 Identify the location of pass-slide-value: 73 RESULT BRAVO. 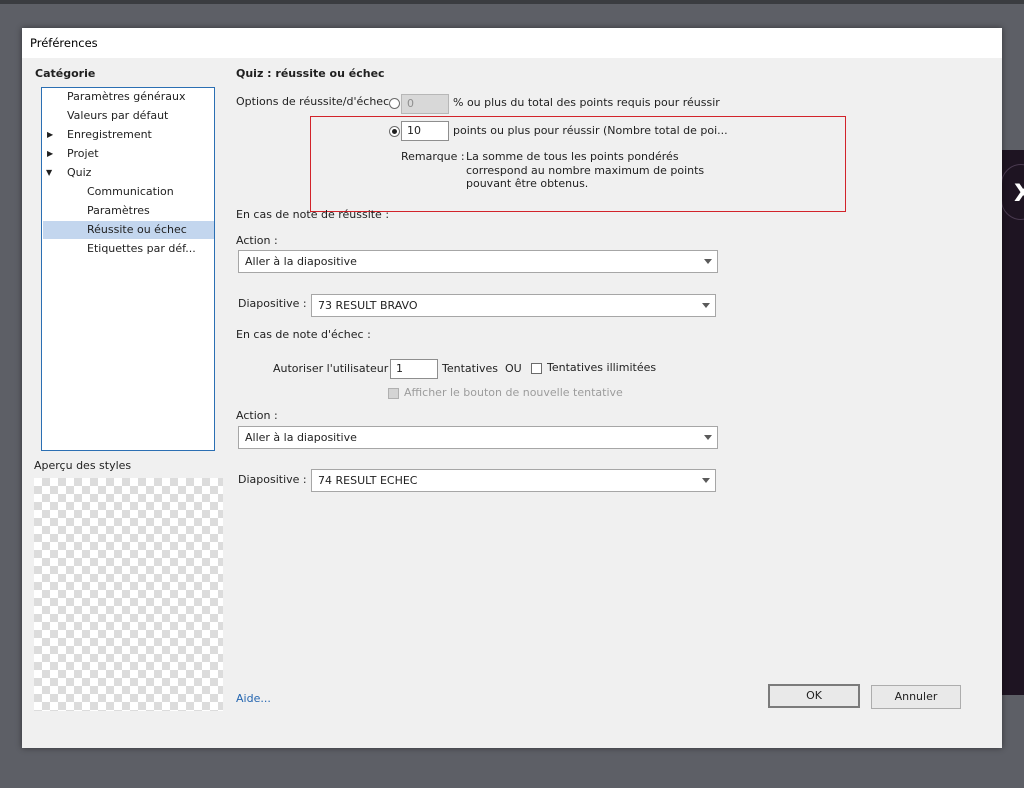
(368, 305).